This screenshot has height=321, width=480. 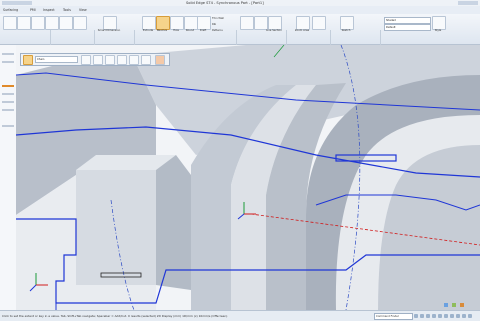 What do you see at coordinates (56, 59) in the screenshot?
I see `selection-mode-combo: Chain` at bounding box center [56, 59].